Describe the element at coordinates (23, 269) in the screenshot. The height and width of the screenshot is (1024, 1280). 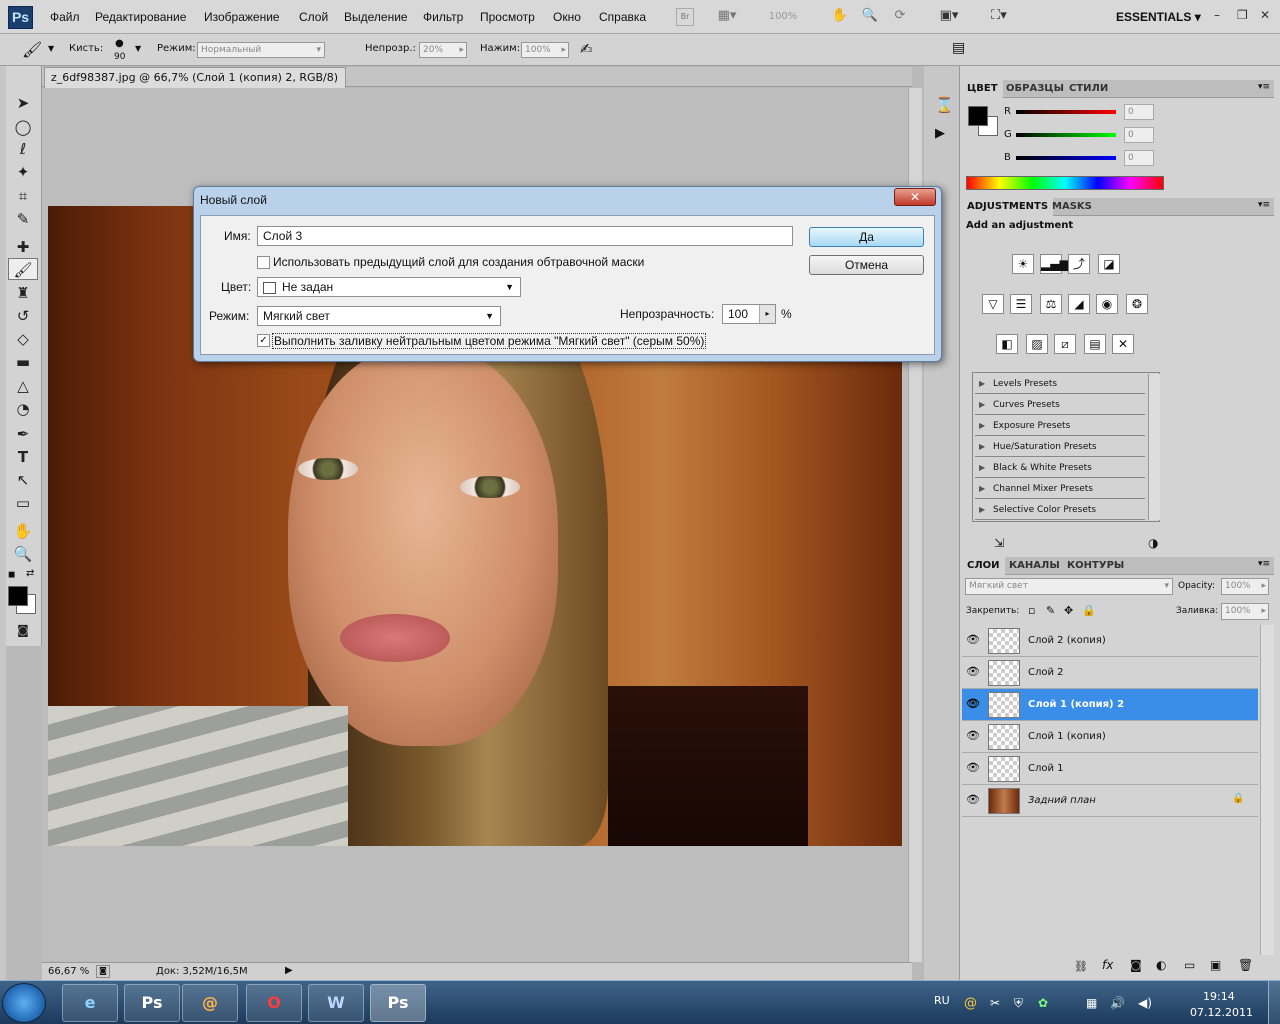
I see `brush-tool-icon: 🖌` at that location.